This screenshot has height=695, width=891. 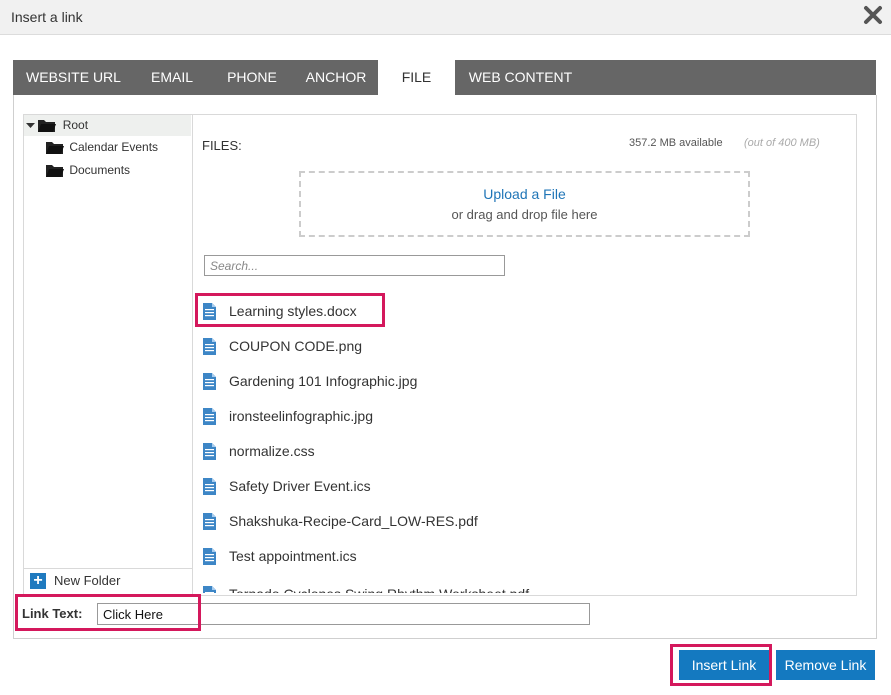 I want to click on storage-available: 357.2 MB available, so click(x=676, y=143).